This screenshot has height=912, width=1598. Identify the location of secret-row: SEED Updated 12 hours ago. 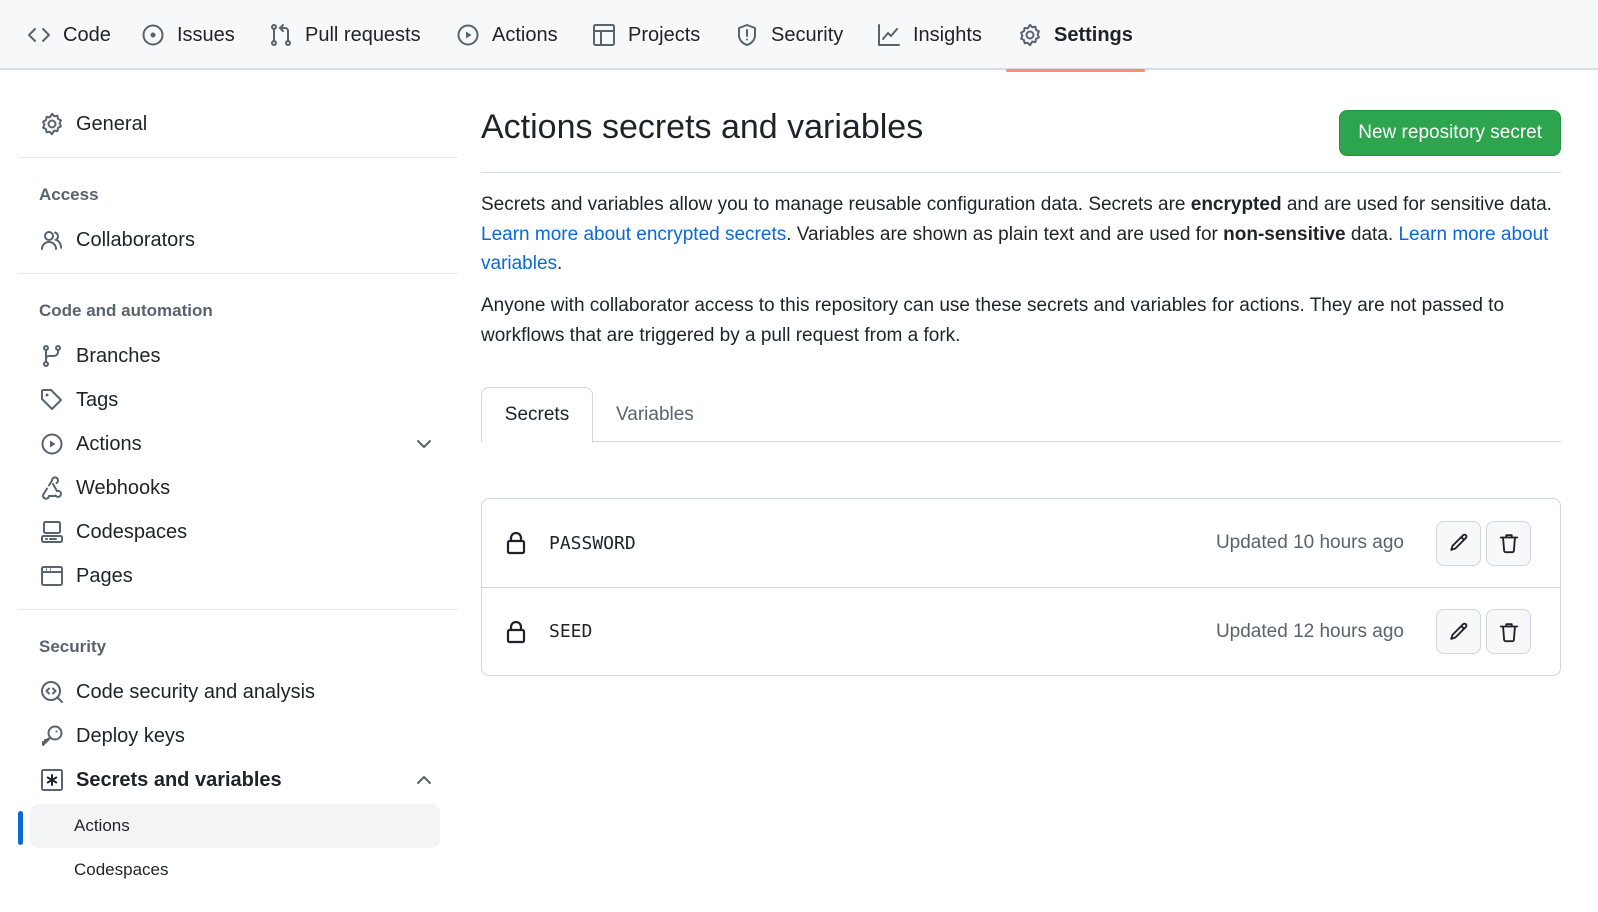
(1021, 631).